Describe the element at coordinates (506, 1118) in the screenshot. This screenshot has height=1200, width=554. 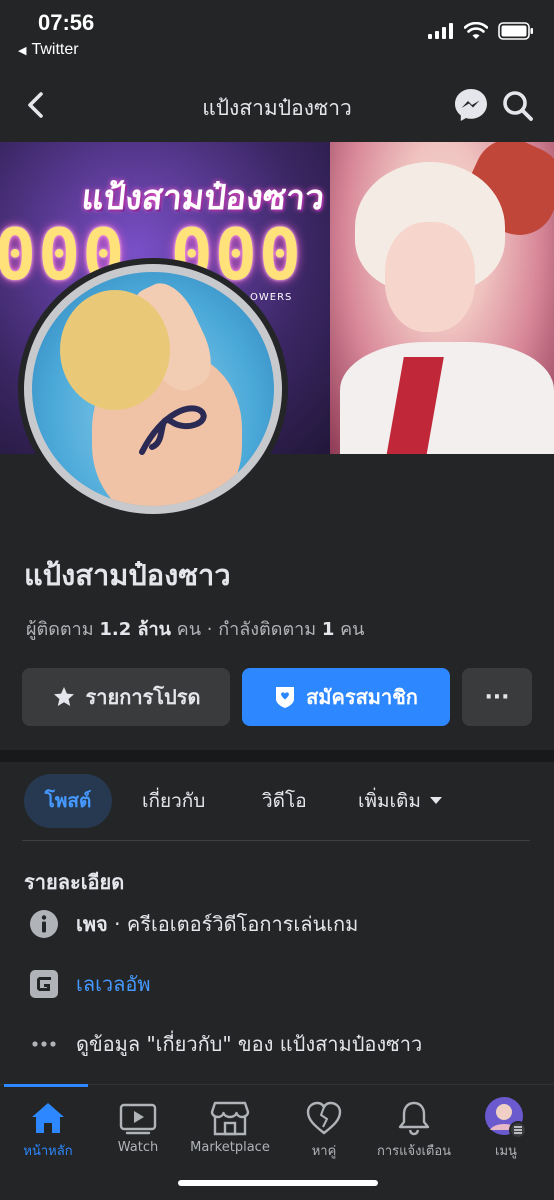
I see `menu-avatar-icon` at that location.